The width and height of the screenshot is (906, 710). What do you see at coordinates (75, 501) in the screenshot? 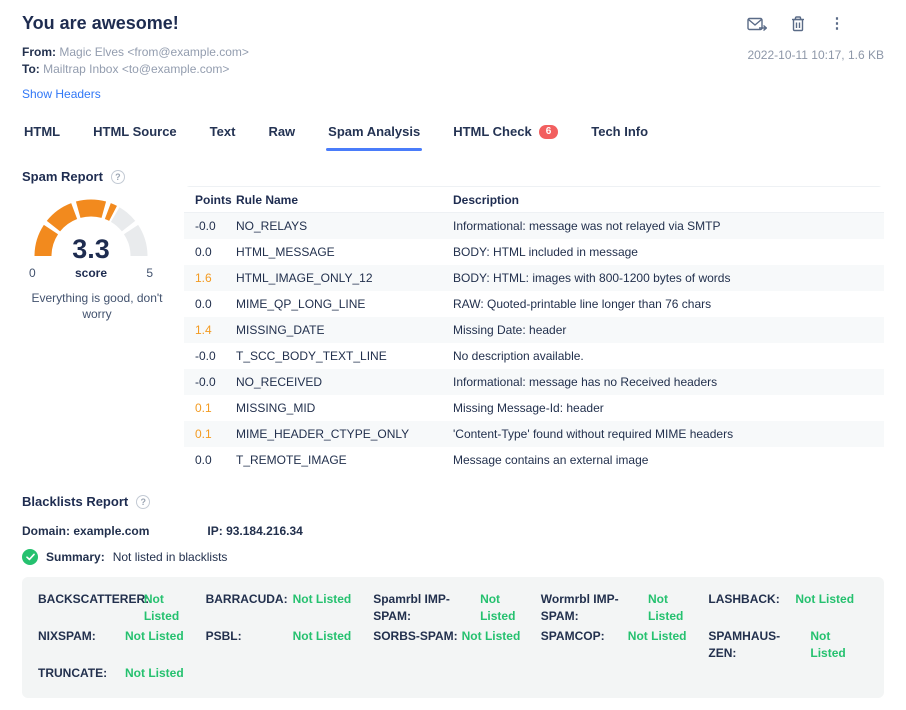
I see `blacklists-heading: Blacklists Report` at bounding box center [75, 501].